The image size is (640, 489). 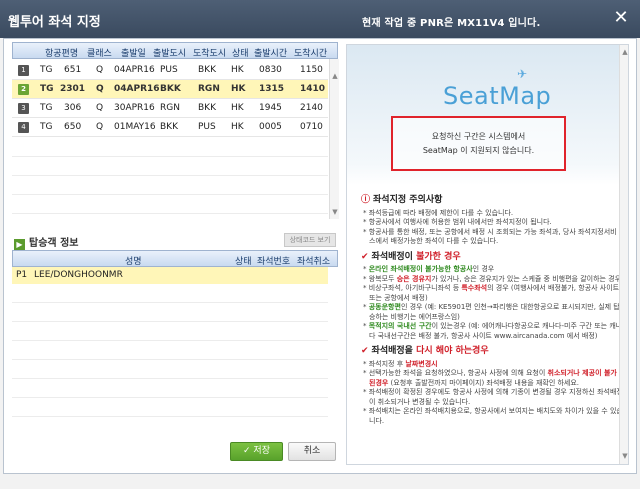 I want to click on flight-row: 4 TG 650 Q 01MAY16 BKK PUS HK 0005 0710, so click(x=170, y=127).